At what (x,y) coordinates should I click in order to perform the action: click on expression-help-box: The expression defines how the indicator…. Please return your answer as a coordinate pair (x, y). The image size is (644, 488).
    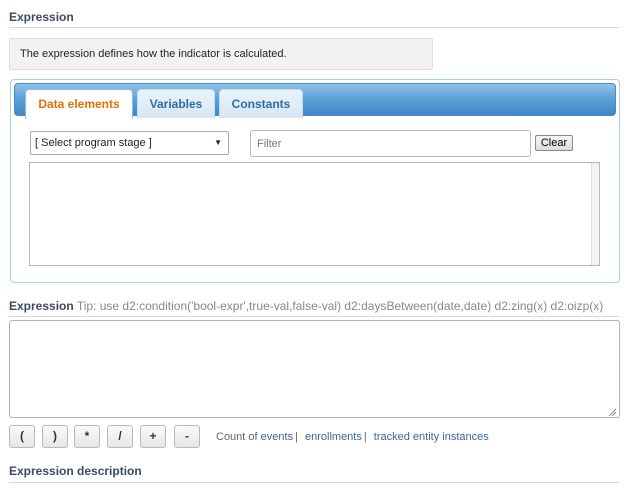
    Looking at the image, I should click on (221, 54).